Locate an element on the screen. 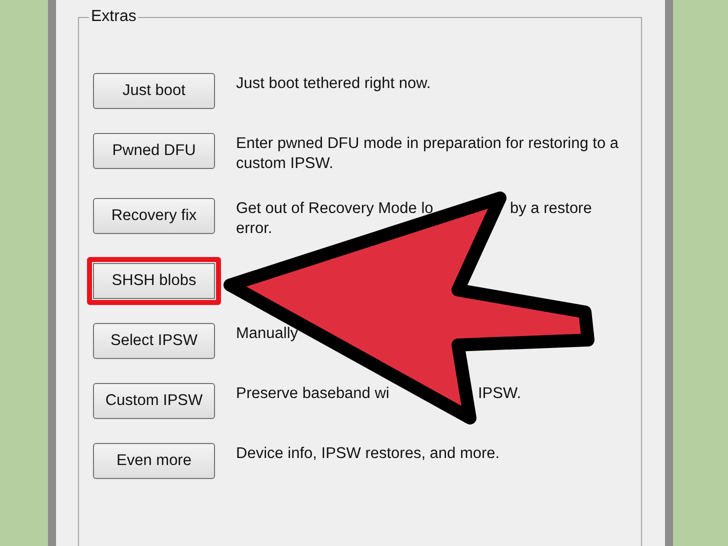 The width and height of the screenshot is (728, 546). option-description: Get out of Recovery Mode lo is located at coordinates (335, 209).